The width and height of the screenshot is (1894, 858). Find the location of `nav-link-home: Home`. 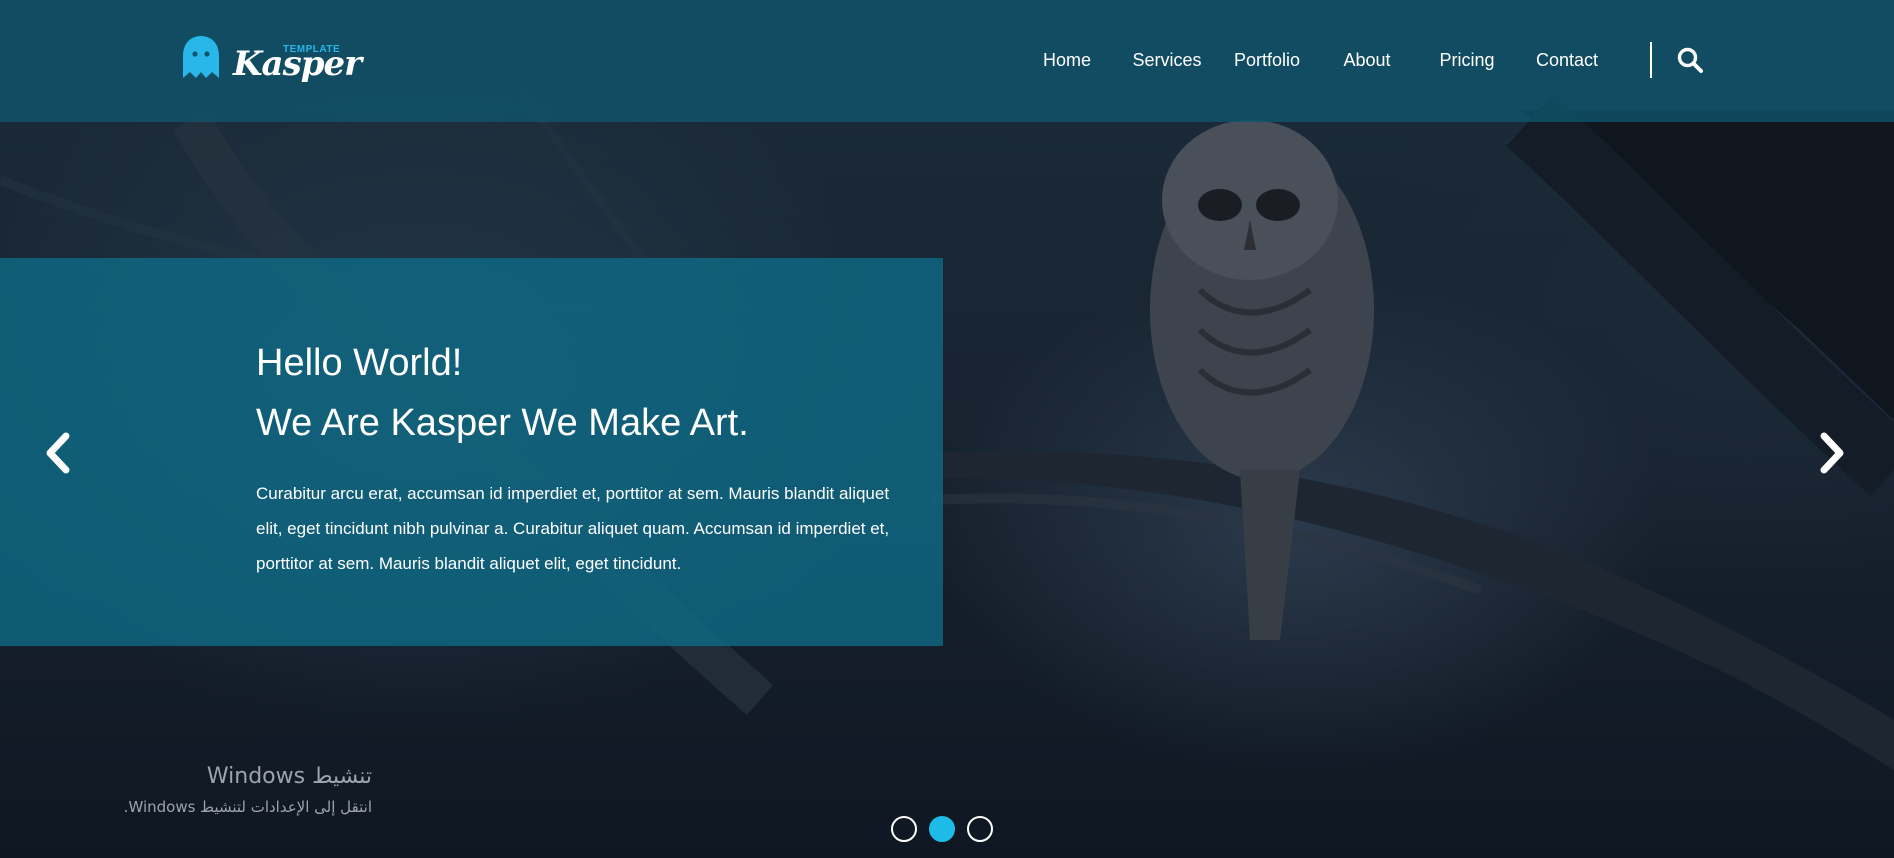

nav-link-home: Home is located at coordinates (1067, 60).